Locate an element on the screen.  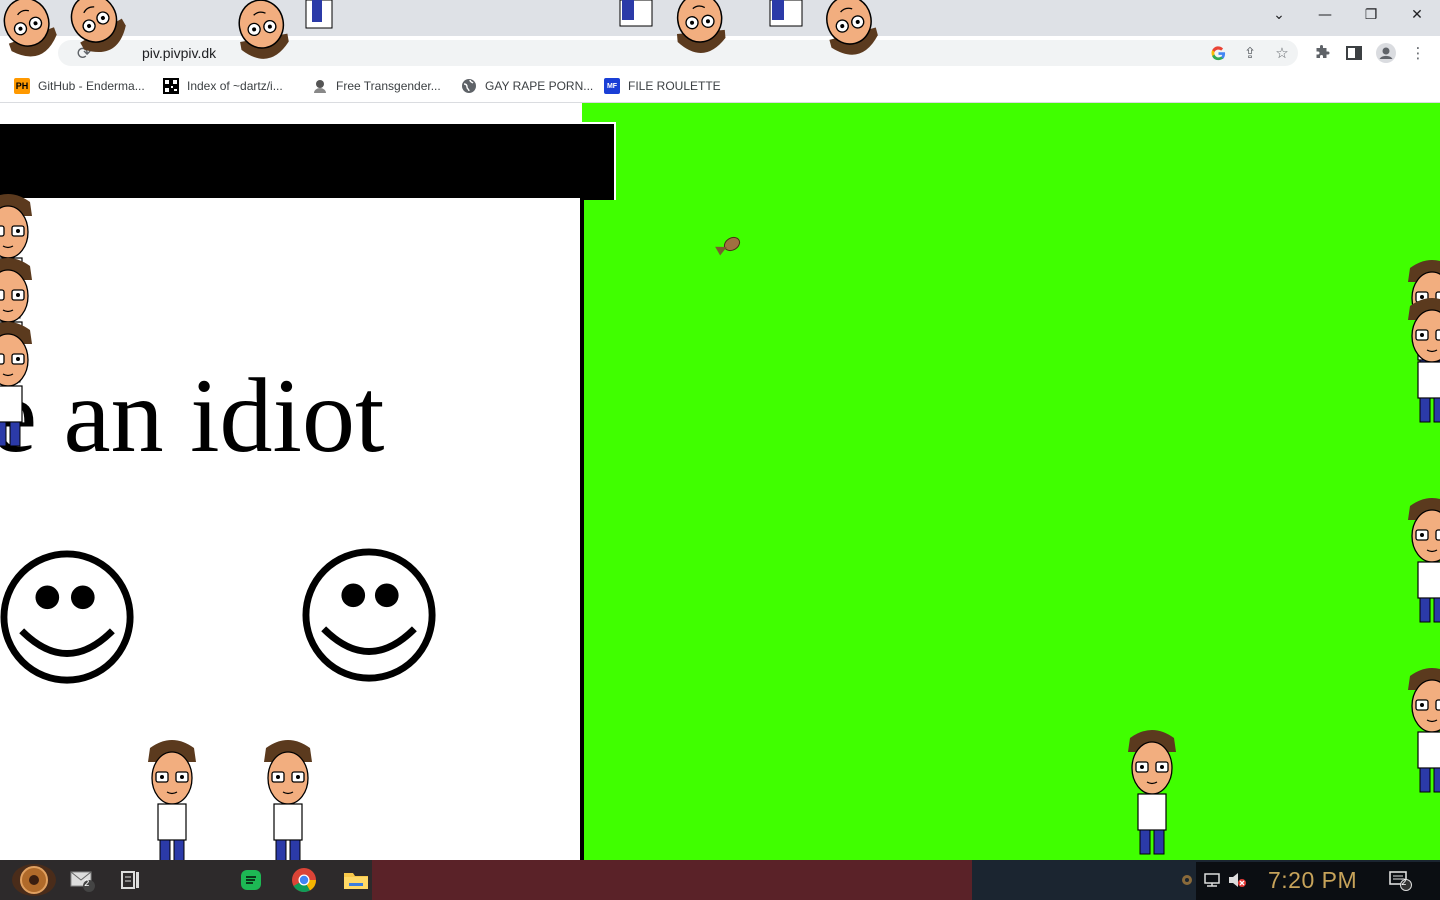
notification-badge: 2 is located at coordinates (1404, 883).